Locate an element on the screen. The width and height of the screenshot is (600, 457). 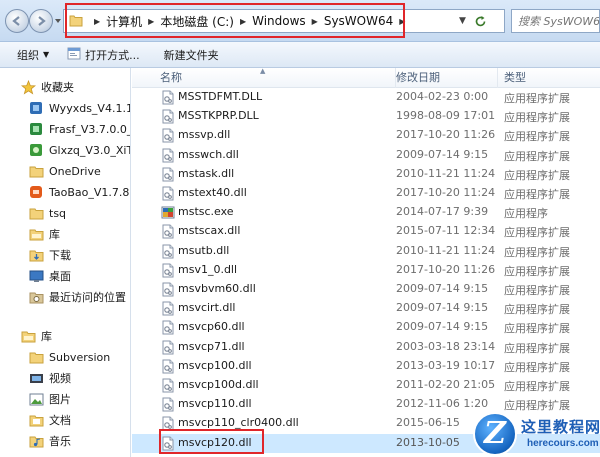
search-input is located at coordinates (555, 21).